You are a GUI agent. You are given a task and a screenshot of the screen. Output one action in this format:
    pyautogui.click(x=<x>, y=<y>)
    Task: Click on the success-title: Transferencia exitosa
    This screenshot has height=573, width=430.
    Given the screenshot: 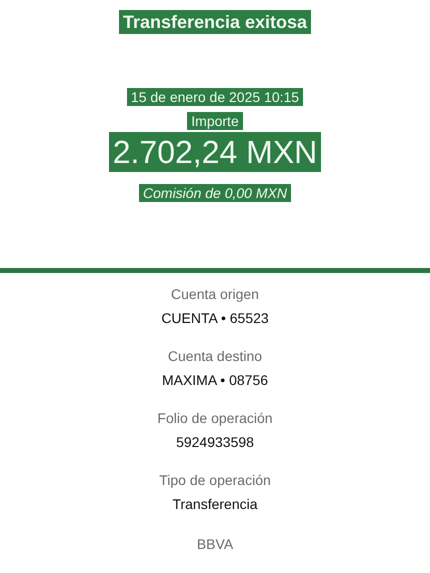 What is the action you would take?
    pyautogui.click(x=215, y=22)
    